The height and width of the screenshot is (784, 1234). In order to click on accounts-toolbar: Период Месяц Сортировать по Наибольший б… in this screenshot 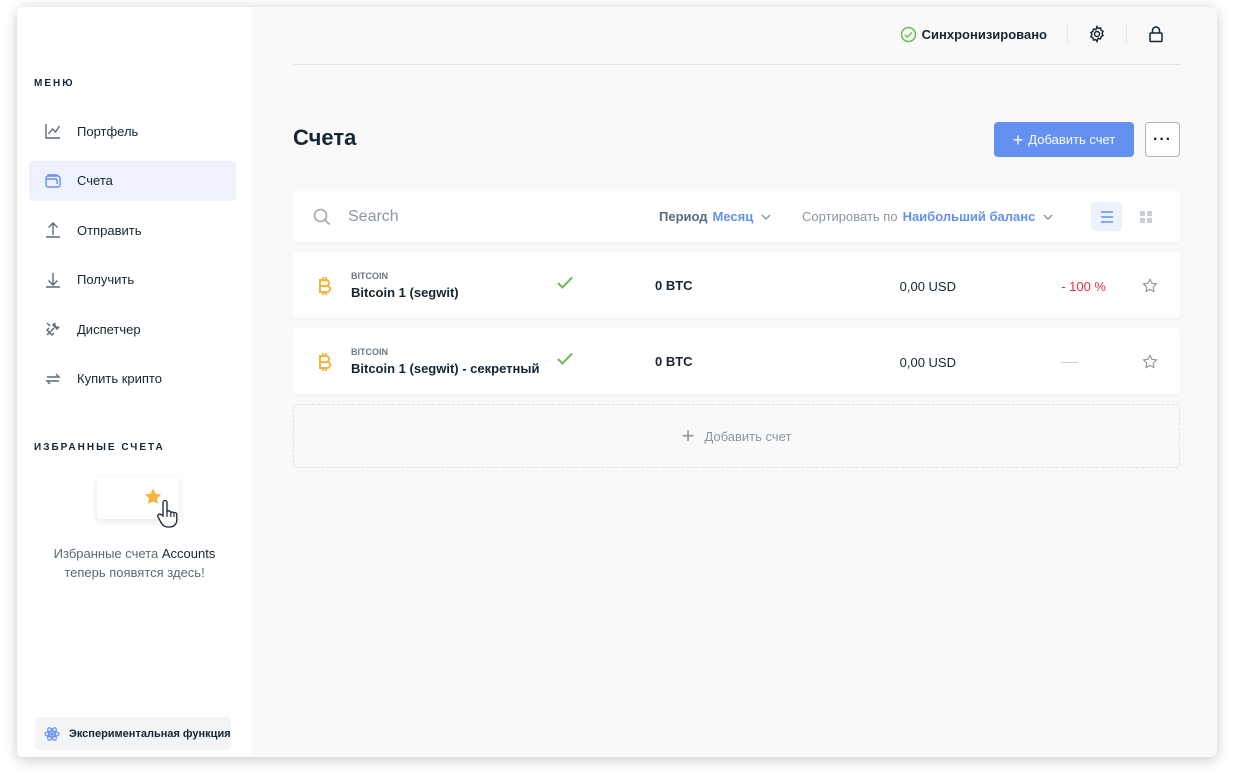, I will do `click(736, 216)`.